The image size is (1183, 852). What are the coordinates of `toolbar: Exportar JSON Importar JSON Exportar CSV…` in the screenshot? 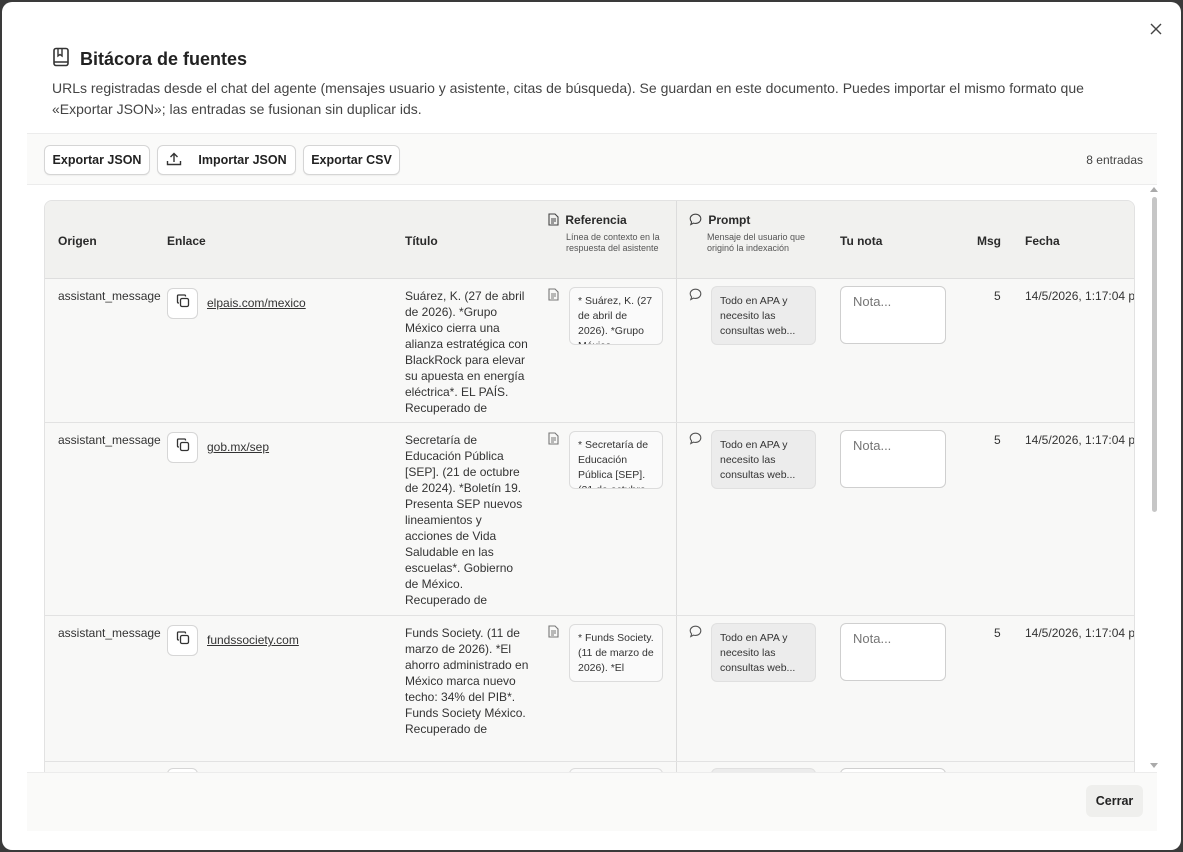 It's located at (592, 159).